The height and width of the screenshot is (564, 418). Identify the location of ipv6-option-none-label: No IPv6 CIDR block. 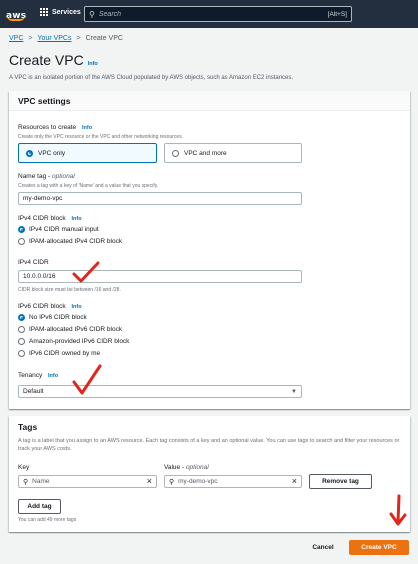
(58, 317).